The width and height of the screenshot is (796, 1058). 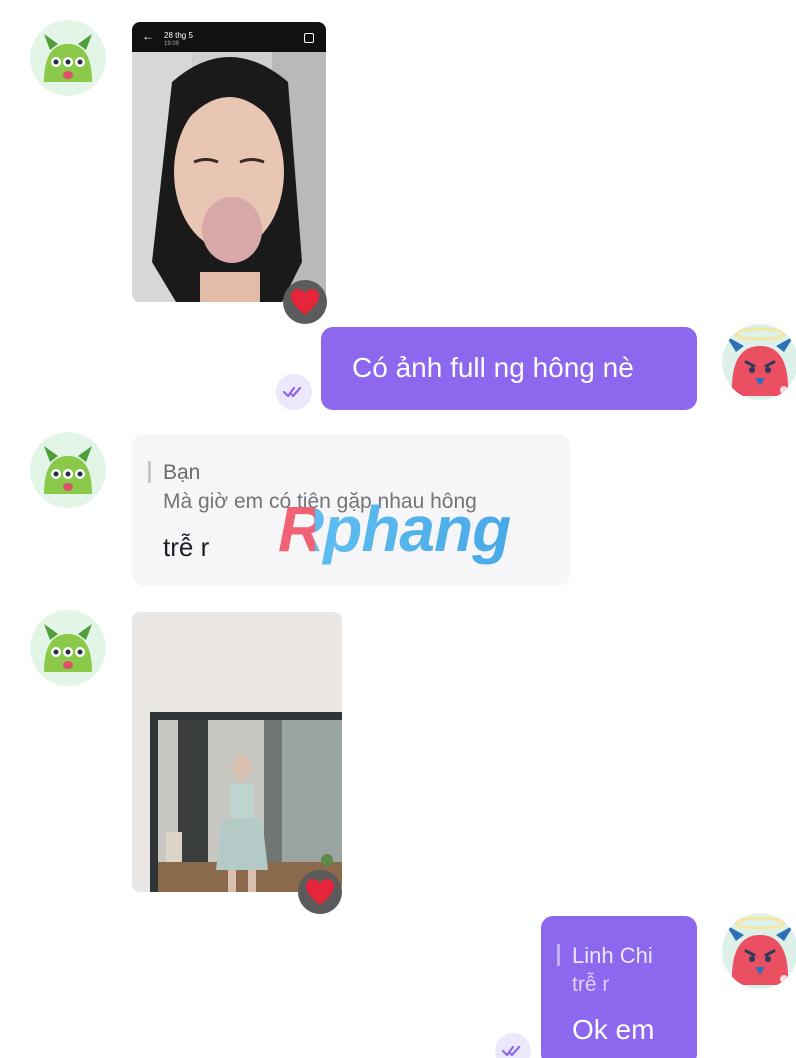 I want to click on photo-time: 19:09, so click(x=172, y=44).